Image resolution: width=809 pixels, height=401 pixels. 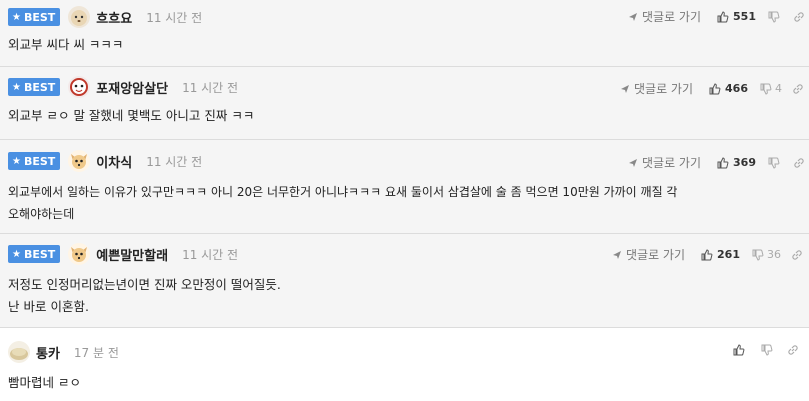 I want to click on like-count: 466, so click(x=736, y=88).